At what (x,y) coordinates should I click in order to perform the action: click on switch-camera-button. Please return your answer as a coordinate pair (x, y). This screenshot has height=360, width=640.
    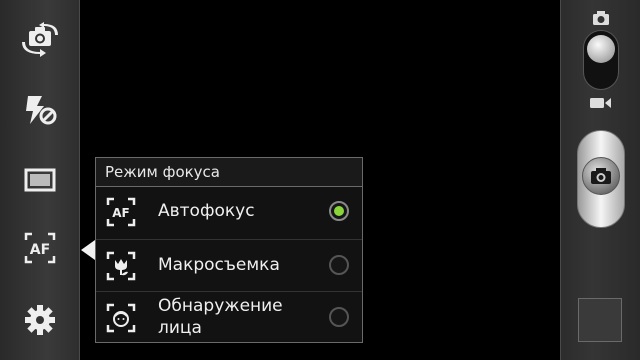
    Looking at the image, I should click on (40, 40).